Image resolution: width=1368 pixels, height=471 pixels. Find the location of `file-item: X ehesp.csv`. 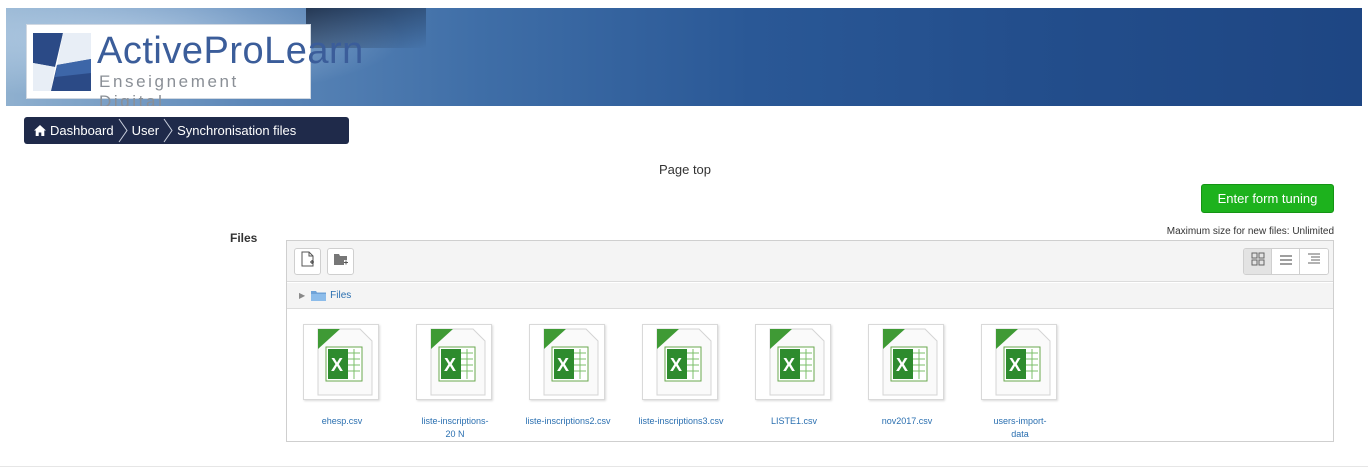

file-item: X ehesp.csv is located at coordinates (342, 381).